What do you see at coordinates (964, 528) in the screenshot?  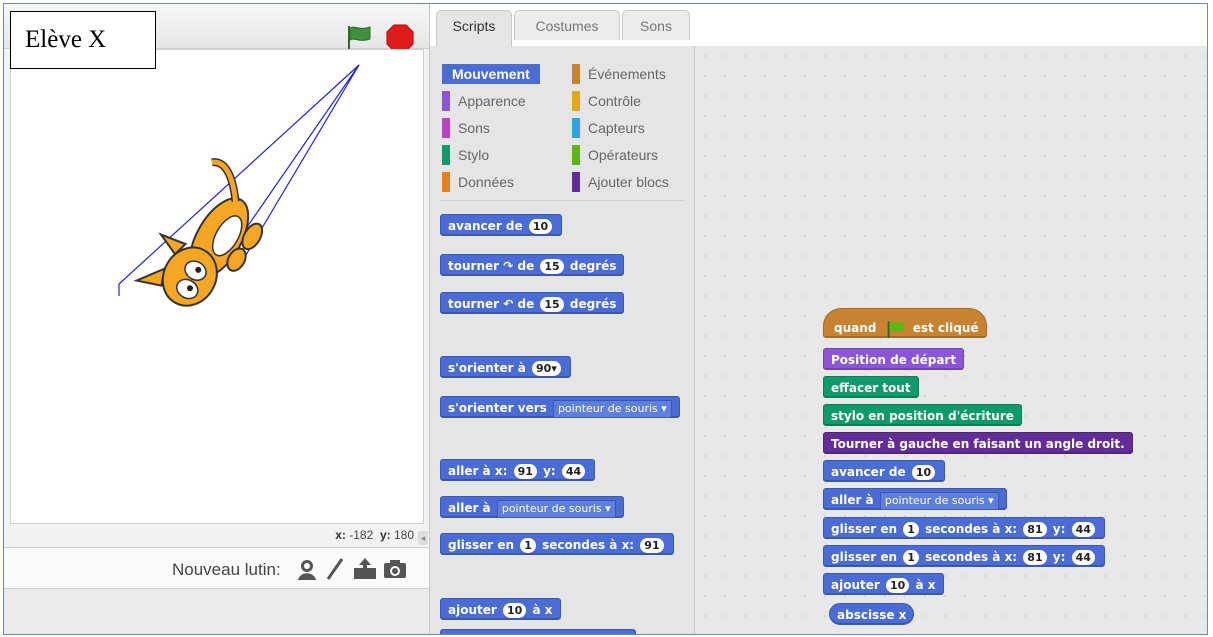 I see `script-block-glisser-1: glisser en 1 secondes à x: 81 y: 44` at bounding box center [964, 528].